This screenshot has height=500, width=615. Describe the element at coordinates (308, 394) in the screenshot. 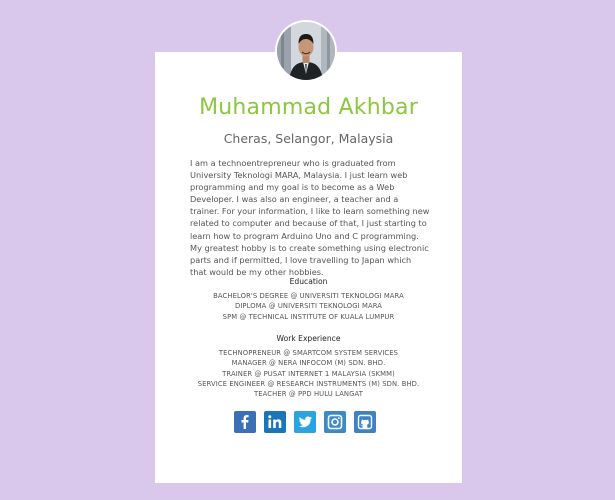

I see `work-item: TEACHER @ PPD HULU LANGAT` at that location.